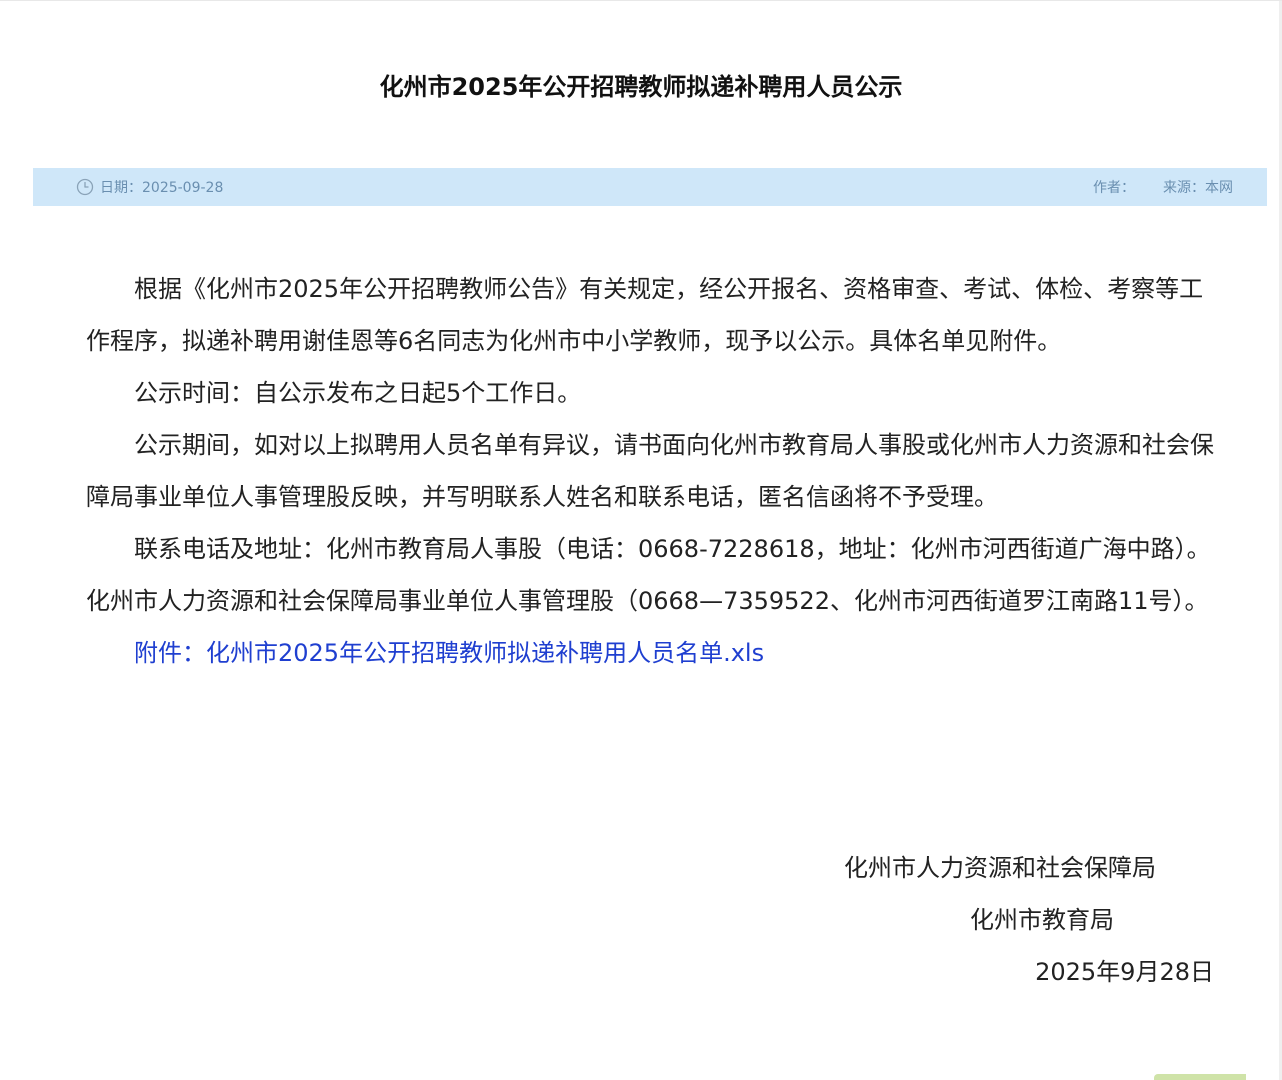  Describe the element at coordinates (1200, 1077) in the screenshot. I see `corner-decoration` at that location.